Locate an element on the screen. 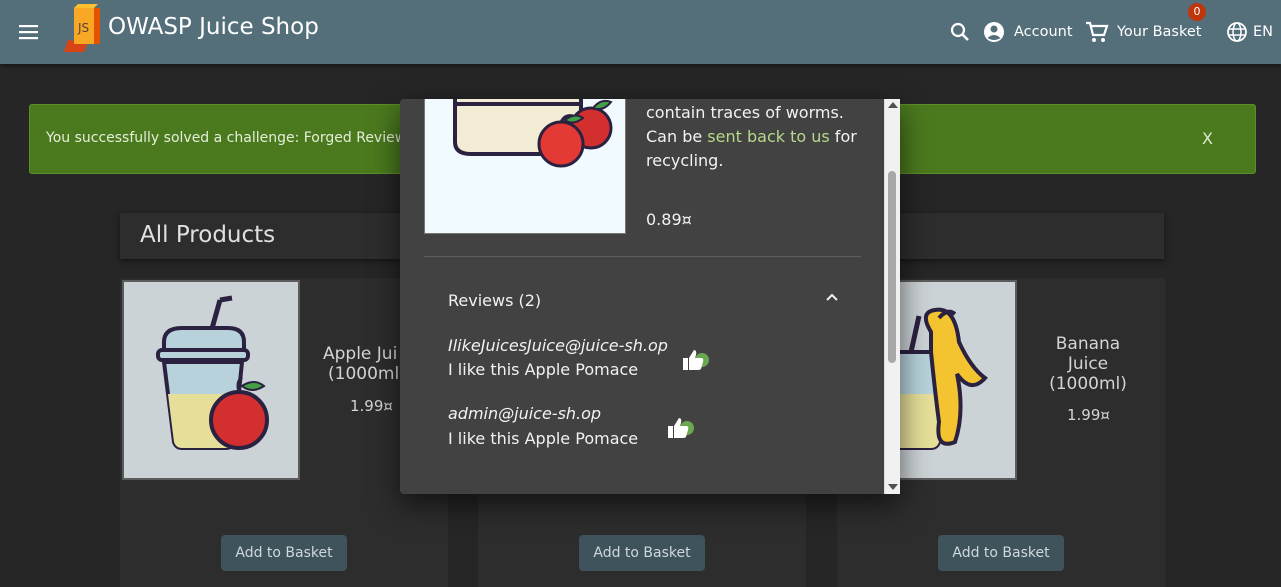 The width and height of the screenshot is (1281, 587). description-line: Can be sent back to us for is located at coordinates (761, 137).